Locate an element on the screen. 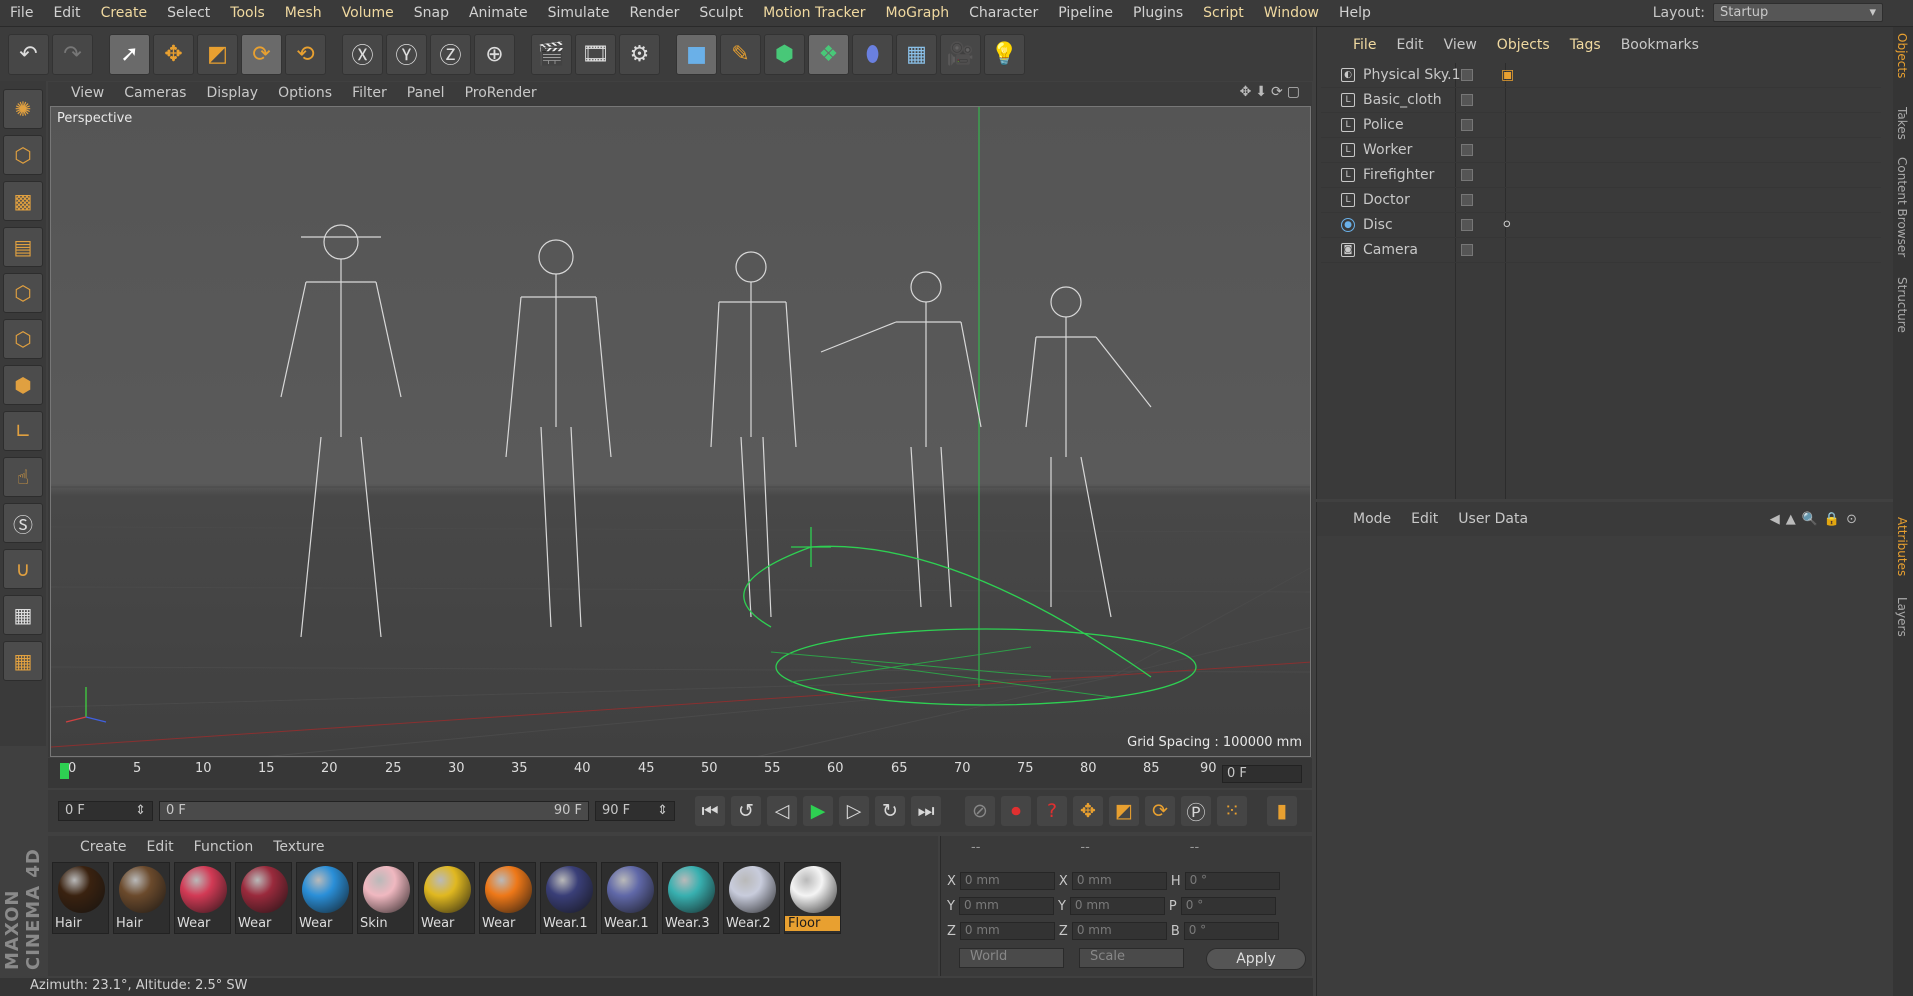 The image size is (1913, 996). attribute-menu-edit: Edit is located at coordinates (1424, 519).